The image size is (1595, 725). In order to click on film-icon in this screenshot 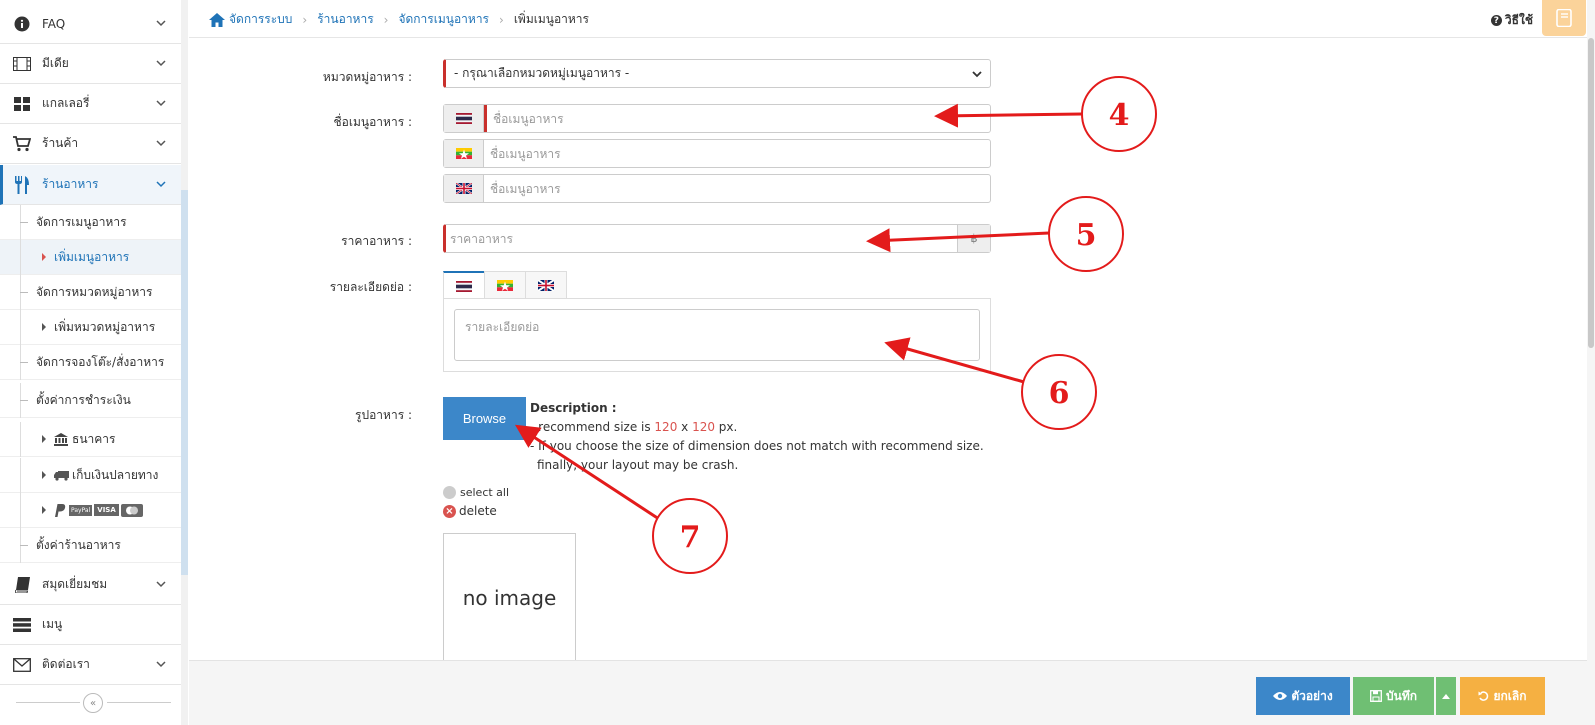, I will do `click(22, 64)`.